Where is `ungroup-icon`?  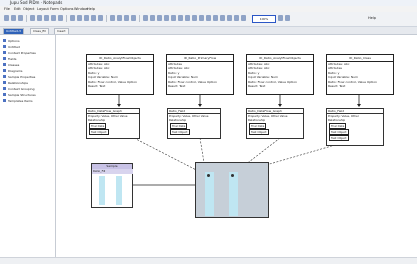
ungroup-icon is located at coordinates (152, 18).